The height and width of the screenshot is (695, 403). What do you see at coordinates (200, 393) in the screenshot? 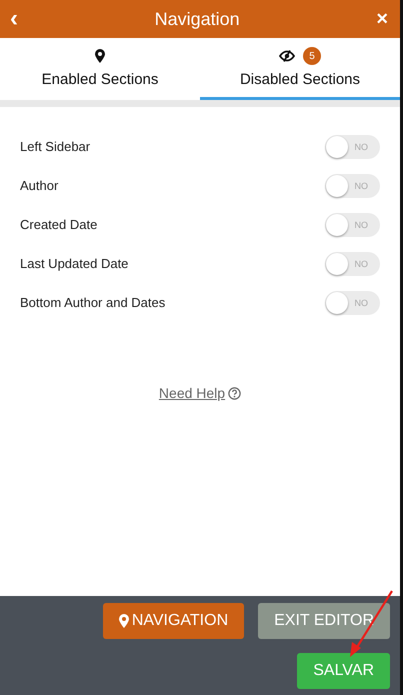
I see `help-link: Need Help` at bounding box center [200, 393].